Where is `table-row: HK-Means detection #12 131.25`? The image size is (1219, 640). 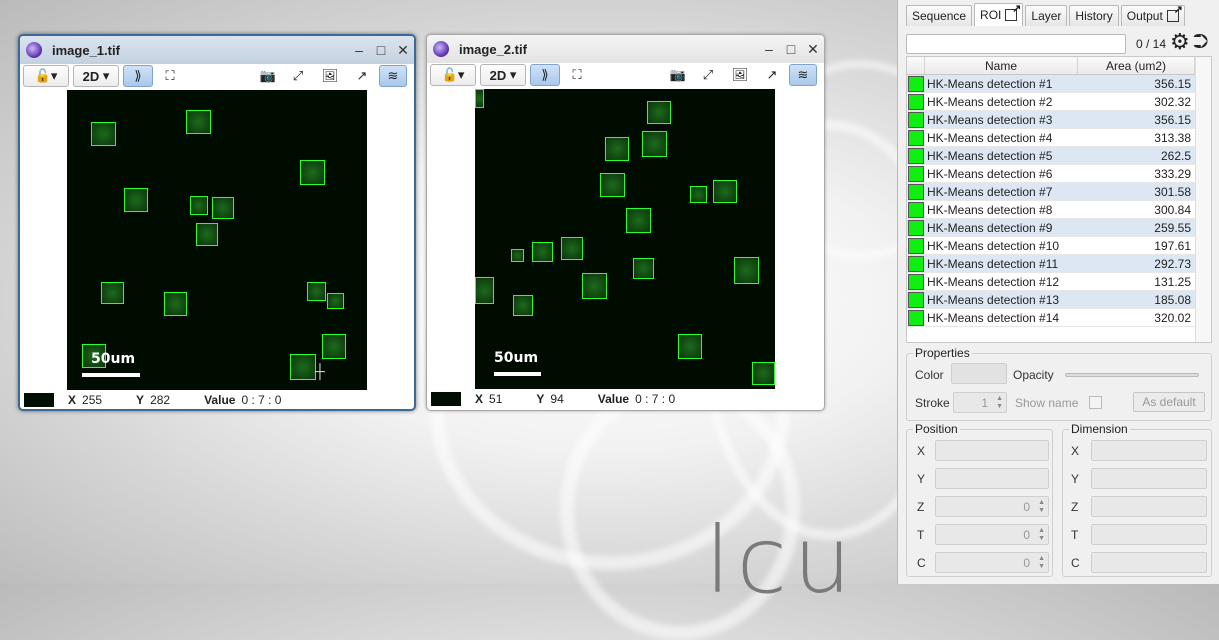 table-row: HK-Means detection #12 131.25 is located at coordinates (1059, 282).